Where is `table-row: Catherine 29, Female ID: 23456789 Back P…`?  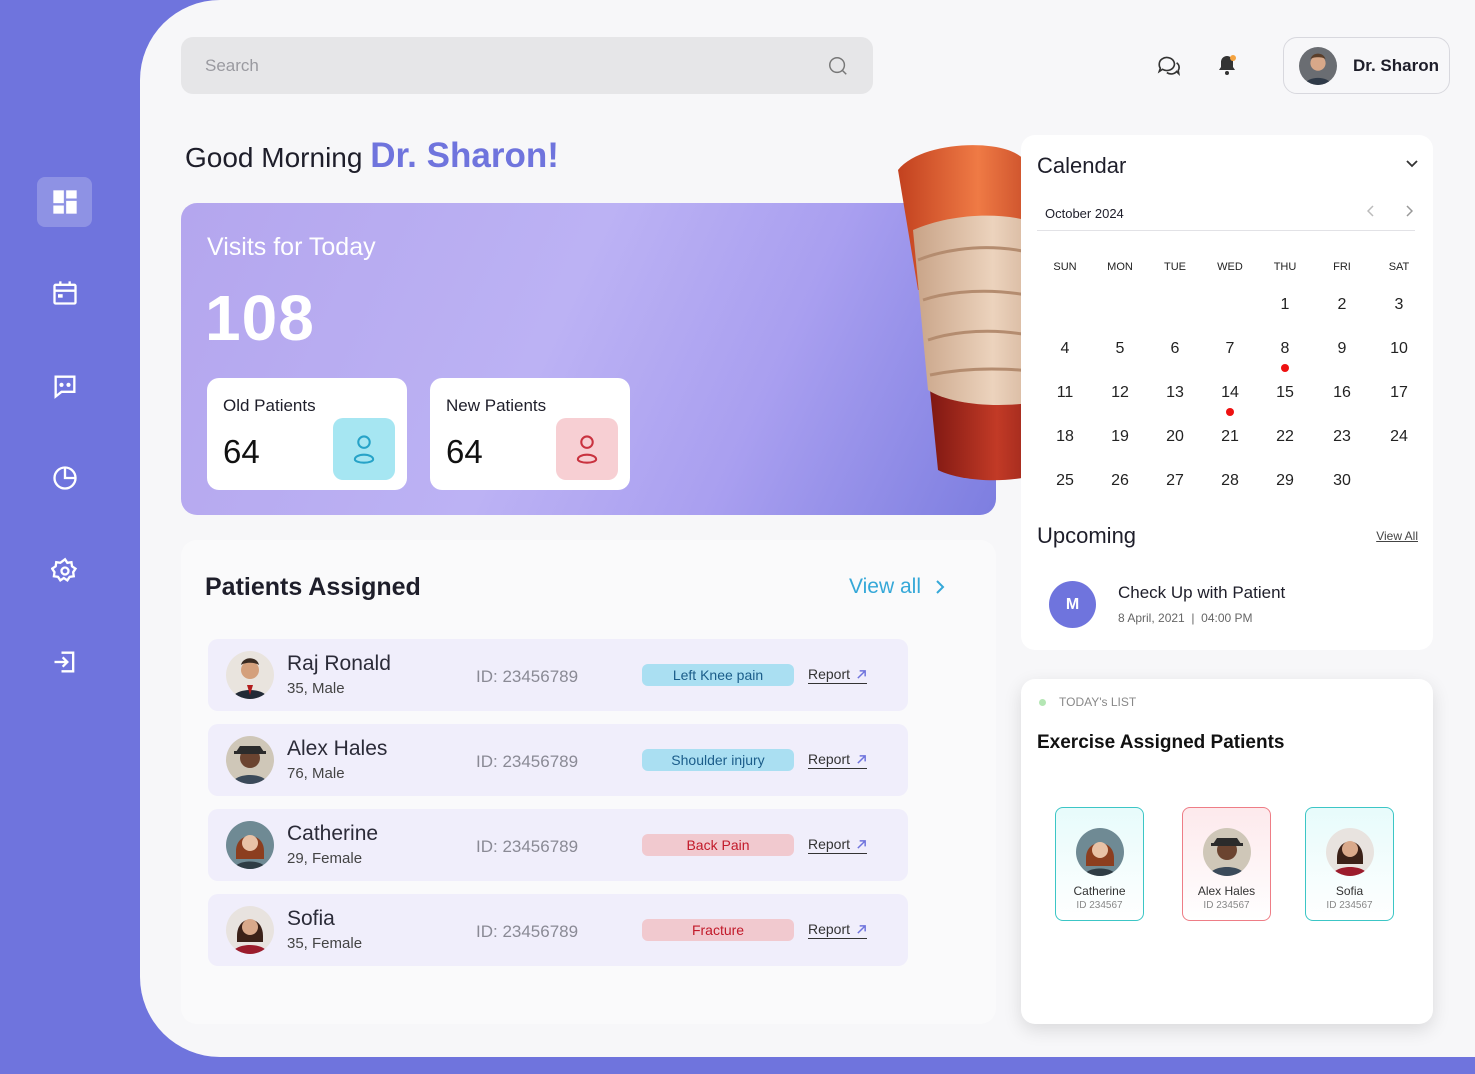
table-row: Catherine 29, Female ID: 23456789 Back P… is located at coordinates (558, 845).